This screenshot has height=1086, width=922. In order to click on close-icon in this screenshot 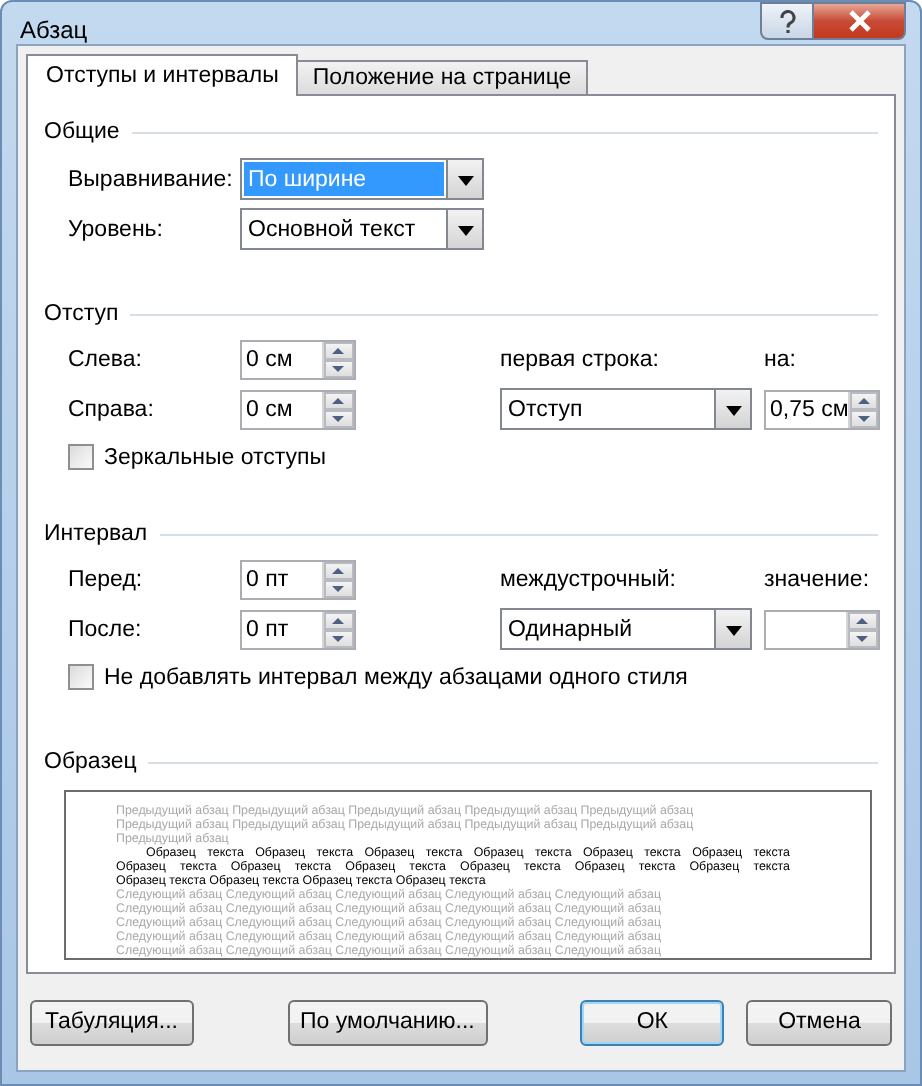, I will do `click(859, 21)`.